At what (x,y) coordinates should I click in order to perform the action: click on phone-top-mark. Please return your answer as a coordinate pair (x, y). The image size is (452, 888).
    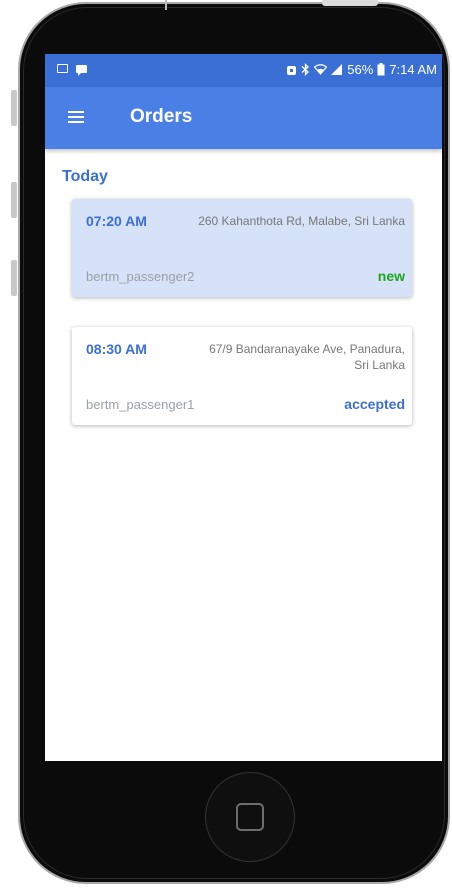
    Looking at the image, I should click on (166, 5).